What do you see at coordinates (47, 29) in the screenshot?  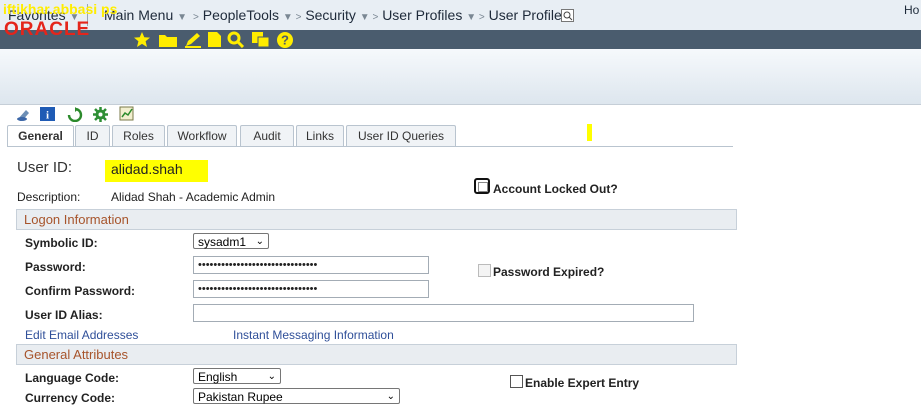 I see `oracle-logo: ORACLE` at bounding box center [47, 29].